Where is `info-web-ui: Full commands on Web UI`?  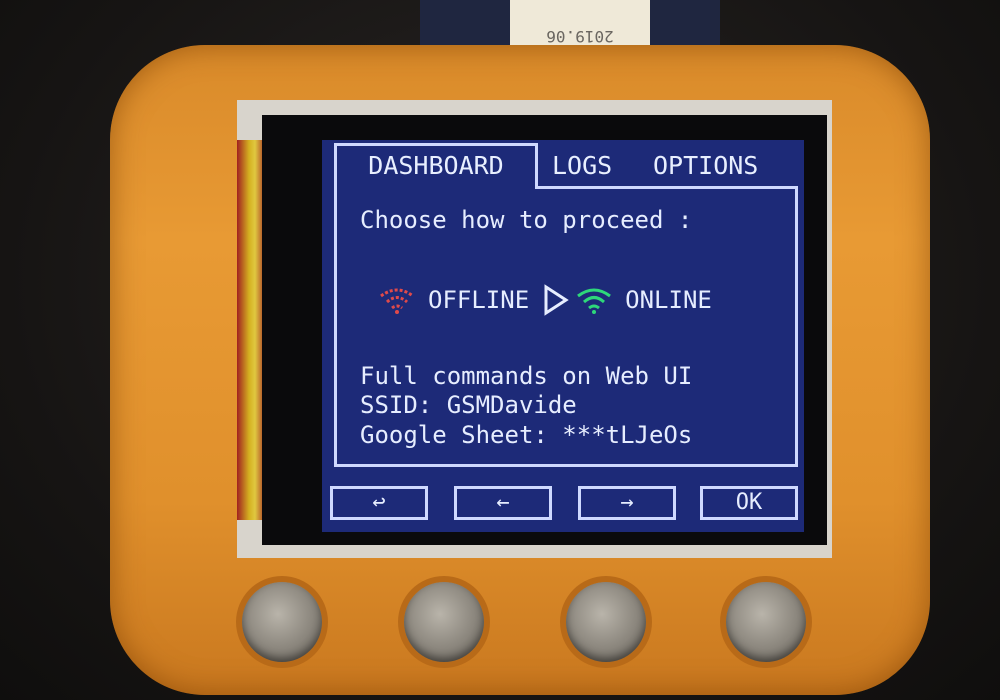 info-web-ui: Full commands on Web UI is located at coordinates (526, 376).